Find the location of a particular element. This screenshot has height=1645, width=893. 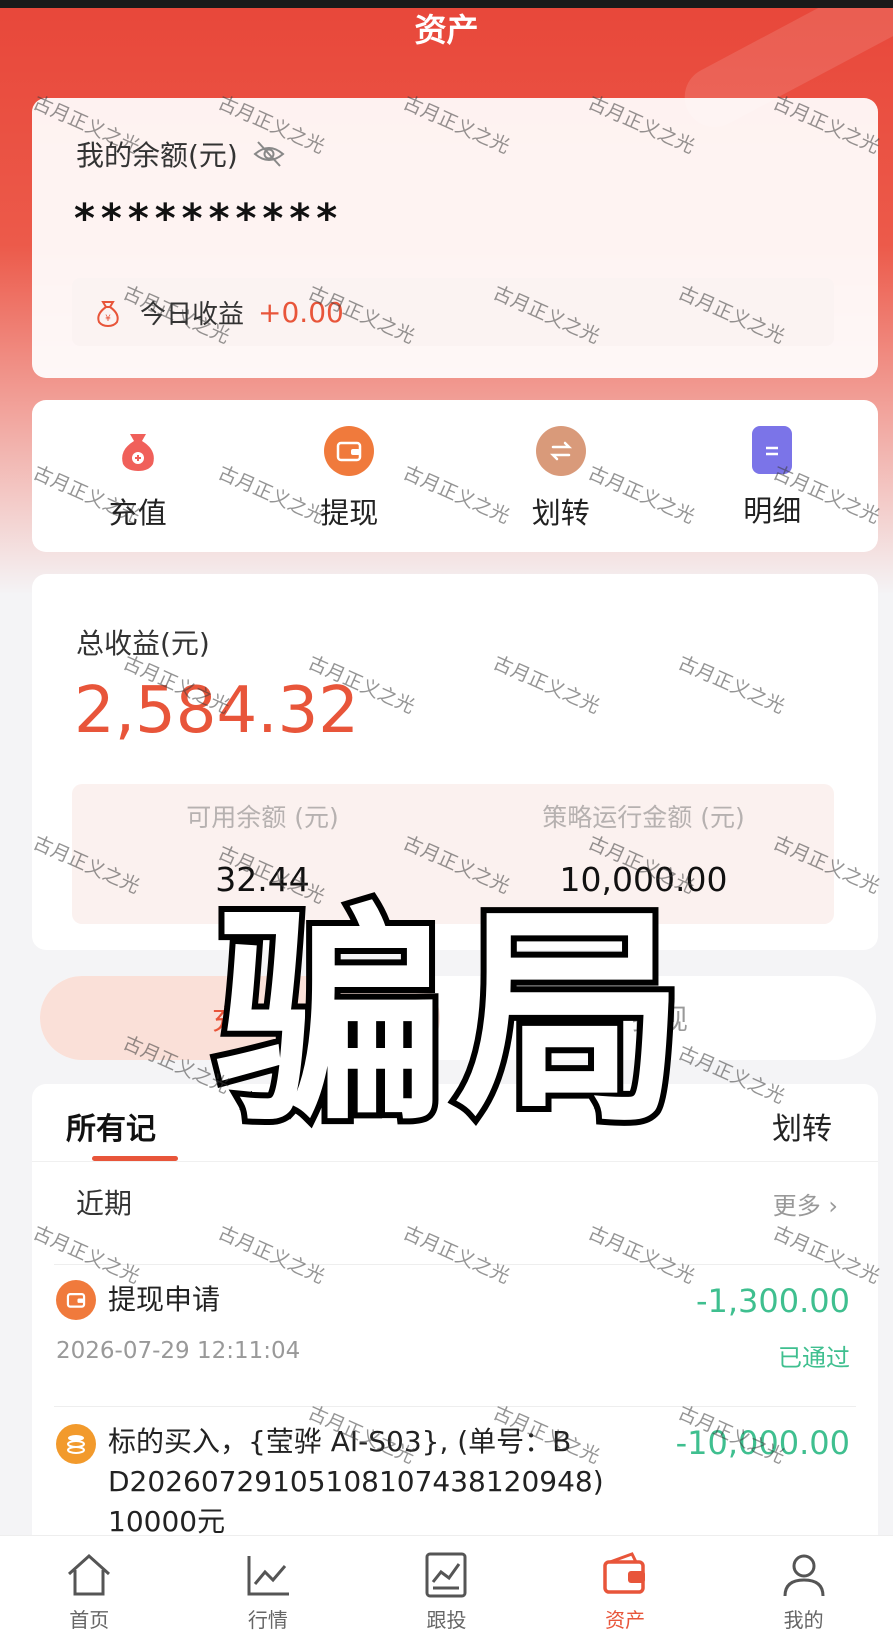

nav-profile: 我的 is located at coordinates (803, 1590).